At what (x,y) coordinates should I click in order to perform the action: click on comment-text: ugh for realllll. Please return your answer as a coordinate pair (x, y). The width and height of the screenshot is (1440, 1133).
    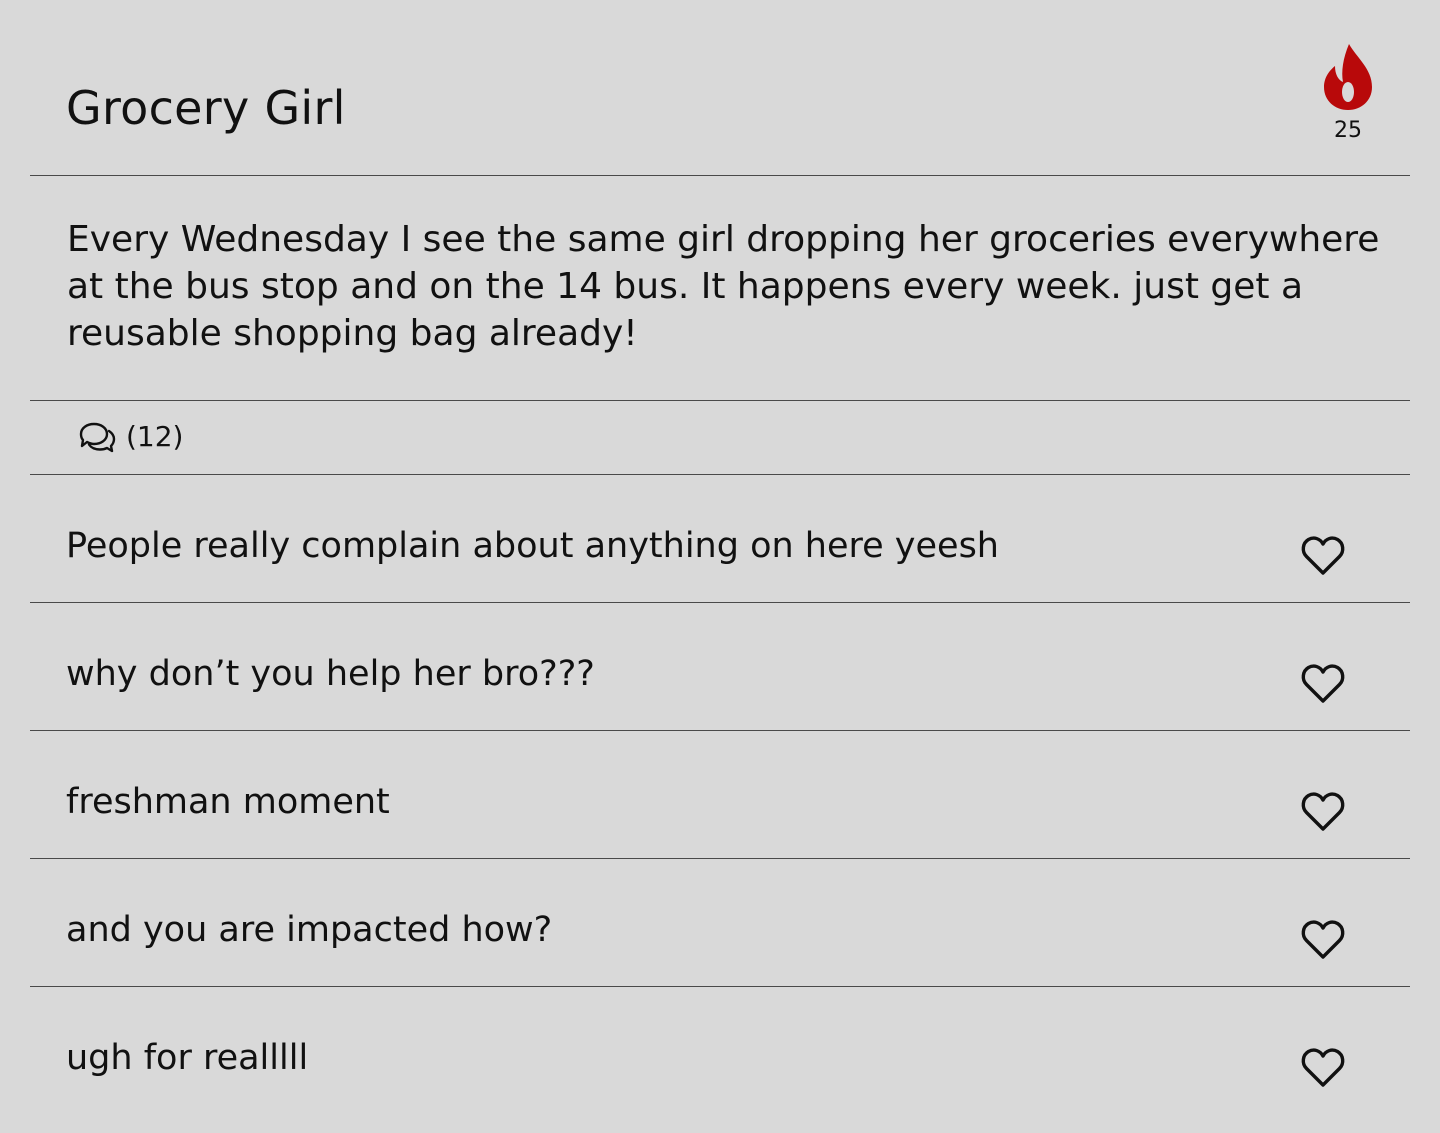
    Looking at the image, I should click on (187, 1058).